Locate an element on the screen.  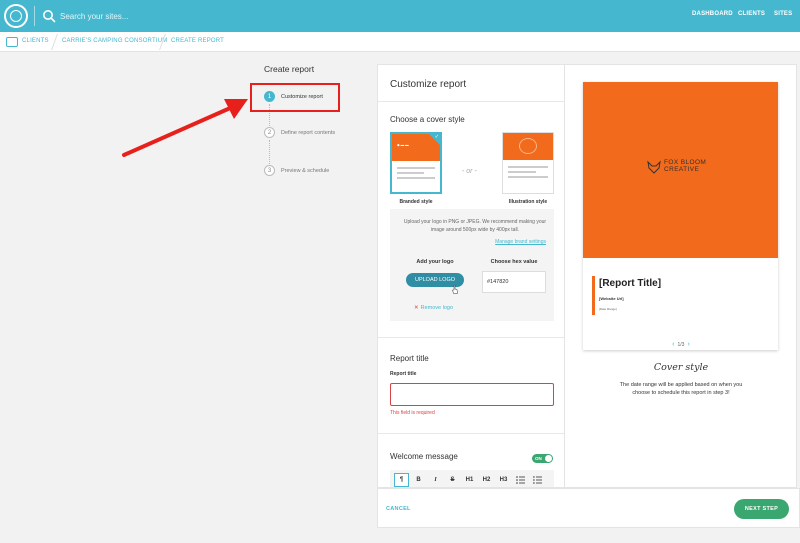
mini-brand-logo-icon: ◆ ▬ ▬ is located at coordinates (403, 145).